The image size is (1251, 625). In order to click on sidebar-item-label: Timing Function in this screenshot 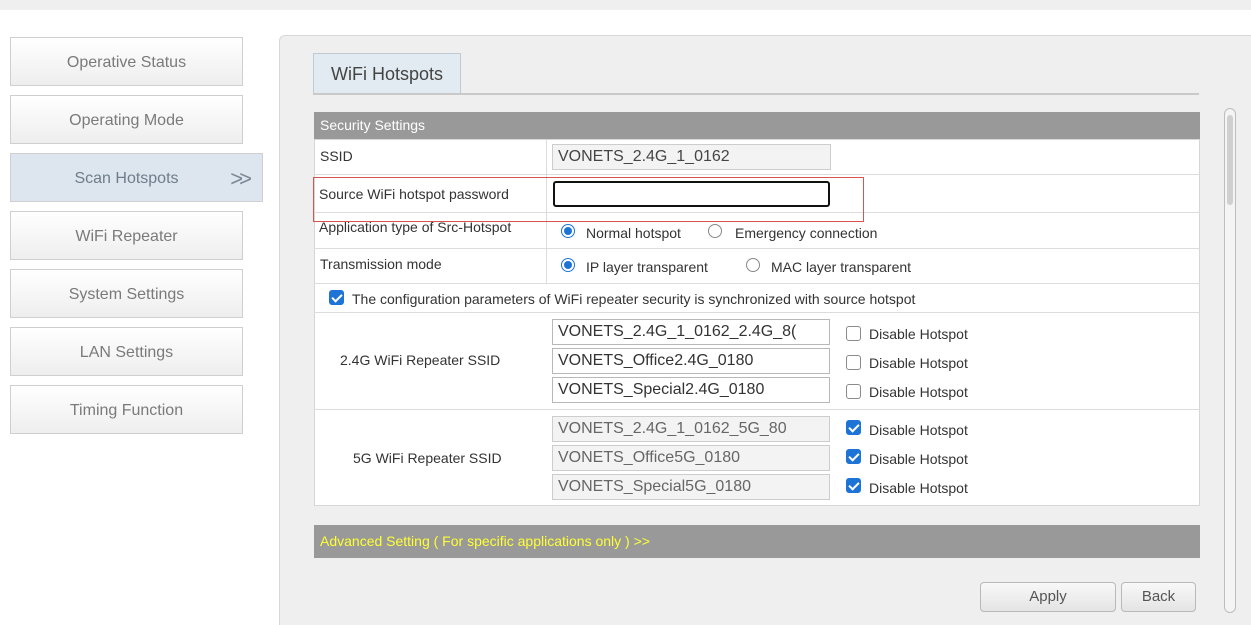, I will do `click(126, 410)`.